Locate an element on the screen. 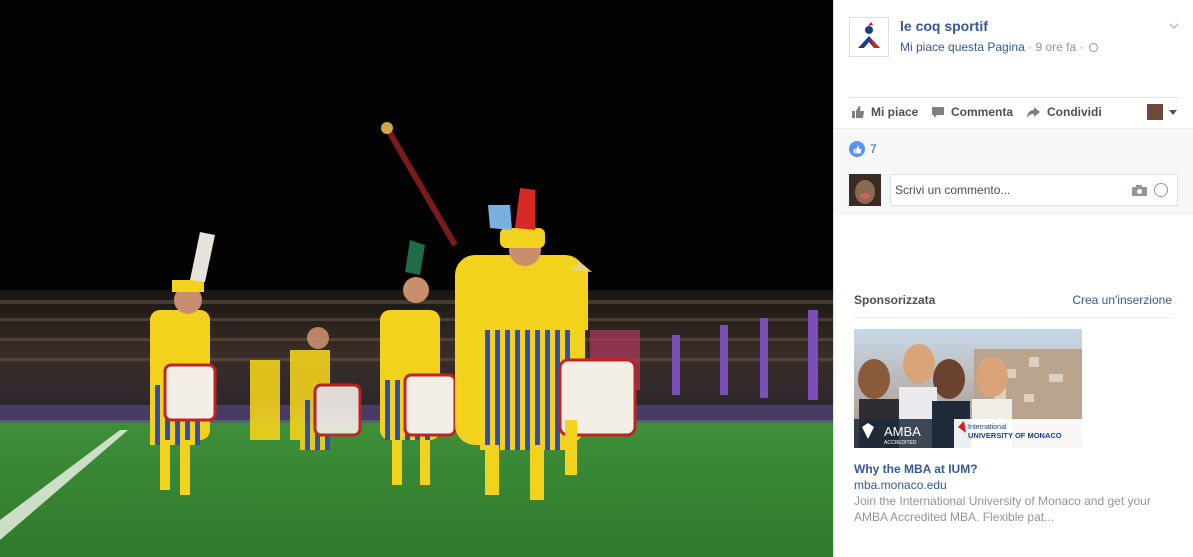 This screenshot has height=557, width=1193. like-reaction-icon is located at coordinates (857, 149).